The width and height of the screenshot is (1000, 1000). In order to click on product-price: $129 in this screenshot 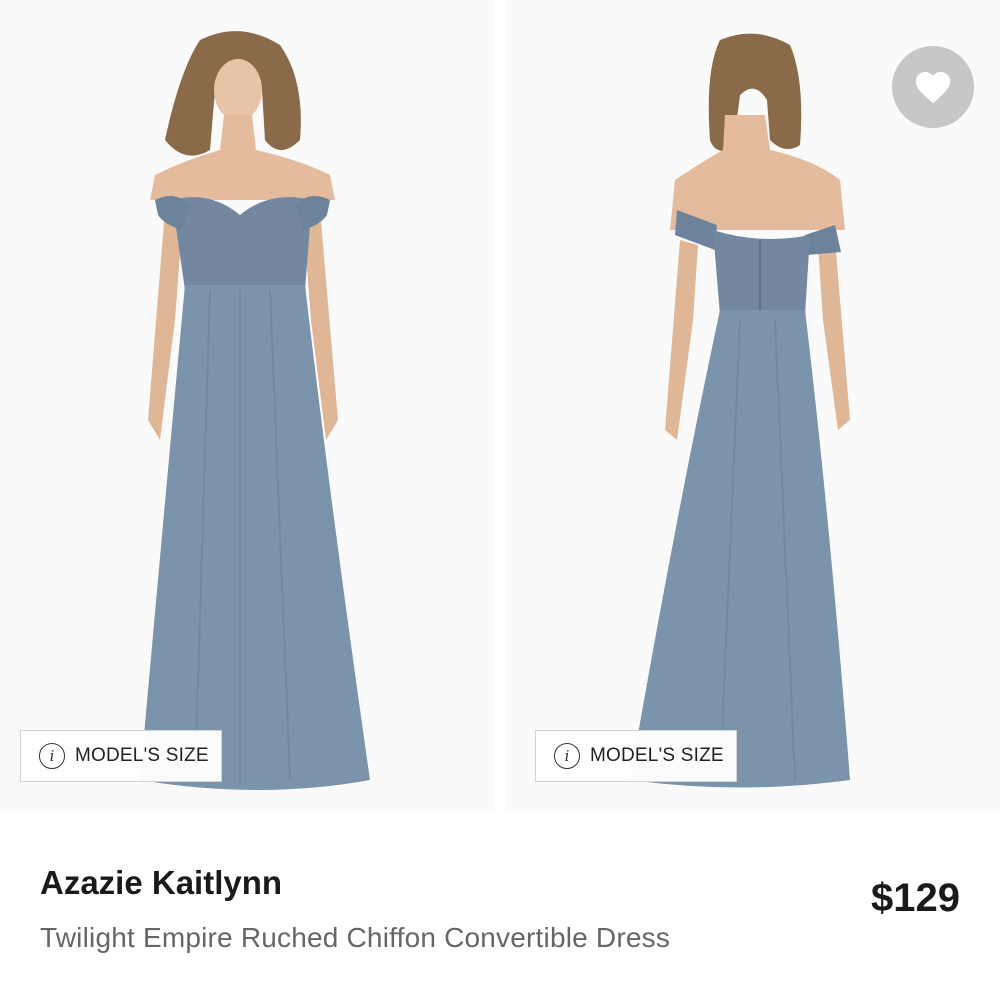, I will do `click(915, 898)`.